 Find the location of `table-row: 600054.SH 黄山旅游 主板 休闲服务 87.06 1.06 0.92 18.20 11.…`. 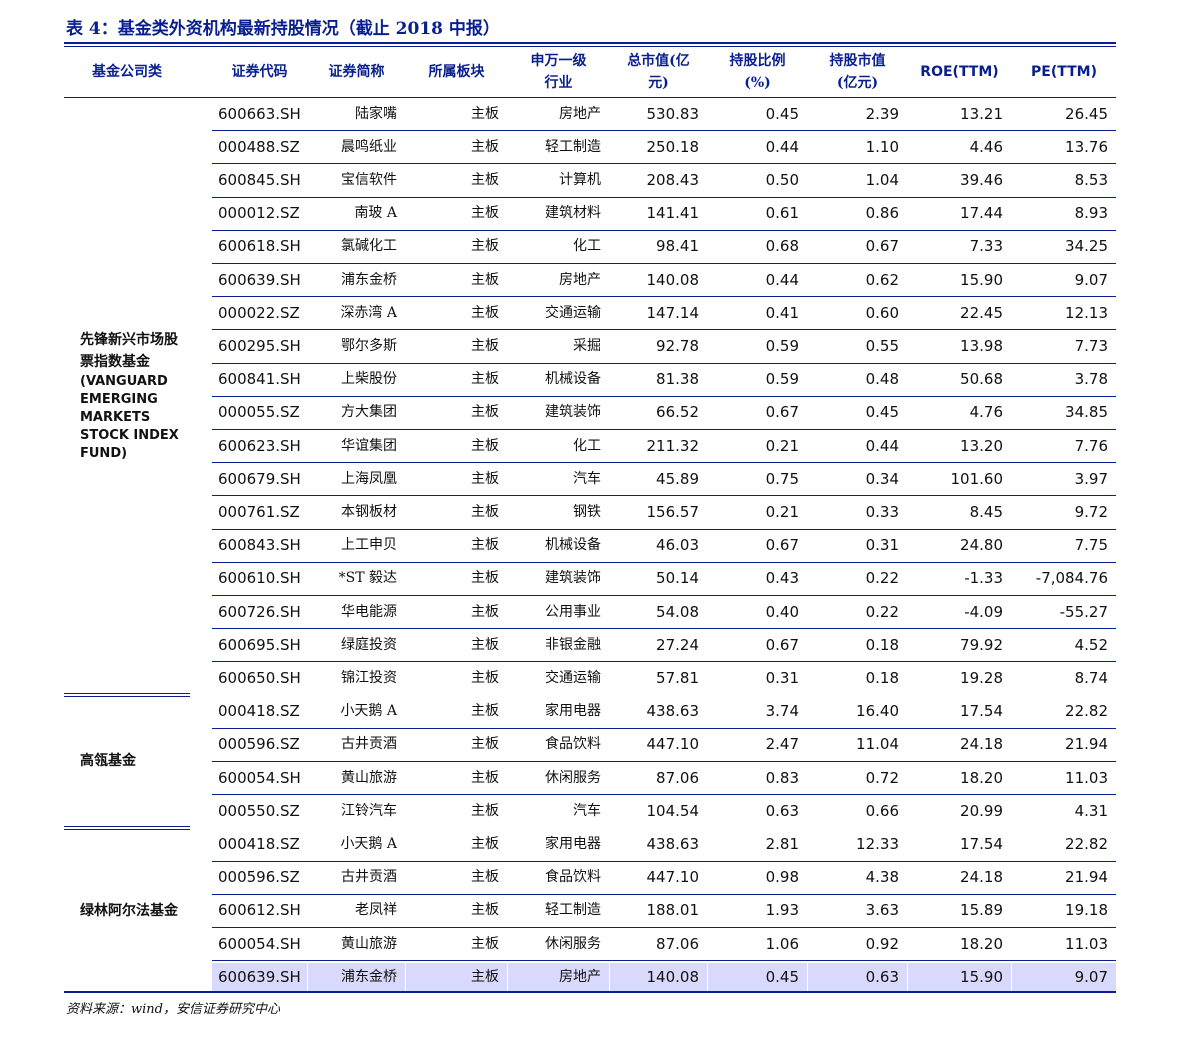

table-row: 600054.SH 黄山旅游 主板 休闲服务 87.06 1.06 0.92 18.20 11.… is located at coordinates (664, 944).